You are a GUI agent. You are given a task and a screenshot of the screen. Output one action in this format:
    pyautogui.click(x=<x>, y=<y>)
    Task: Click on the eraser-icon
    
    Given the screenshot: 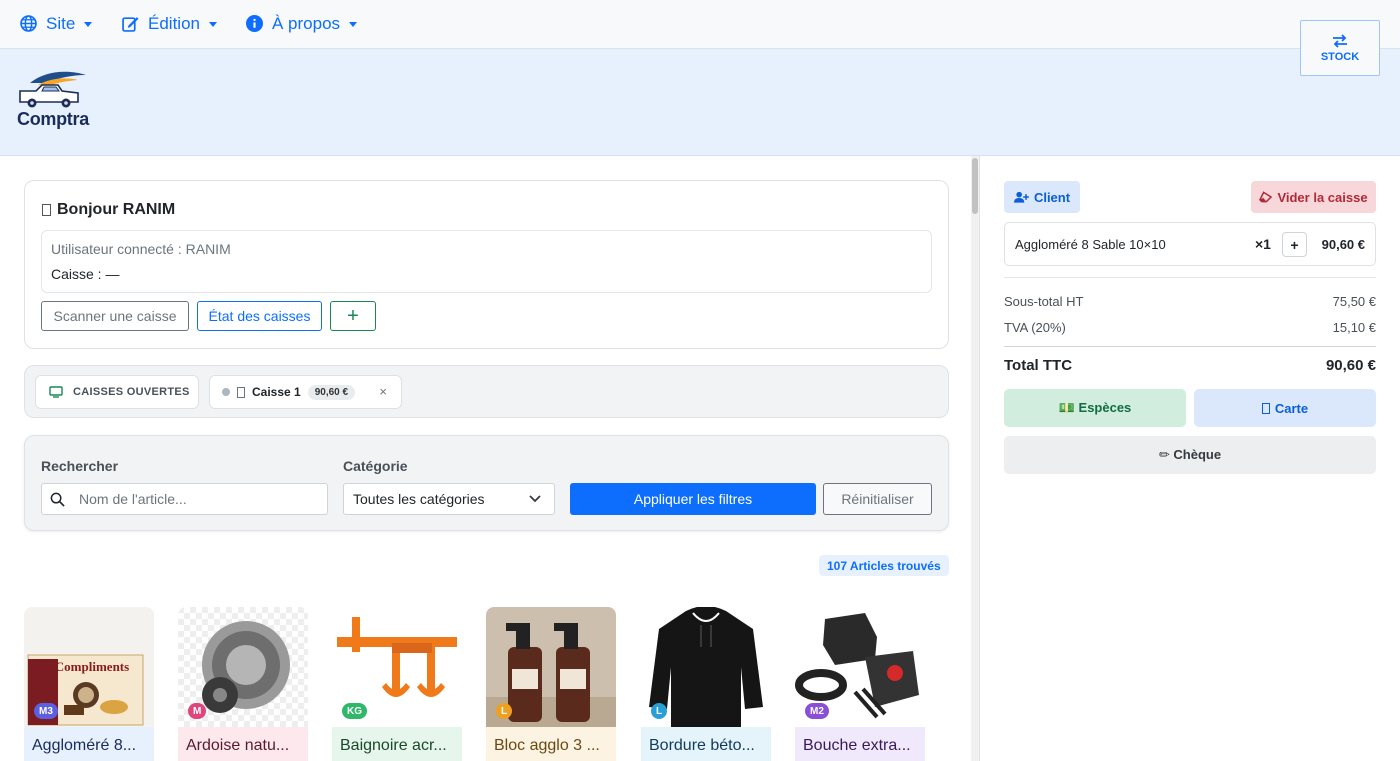 What is the action you would take?
    pyautogui.click(x=1266, y=197)
    